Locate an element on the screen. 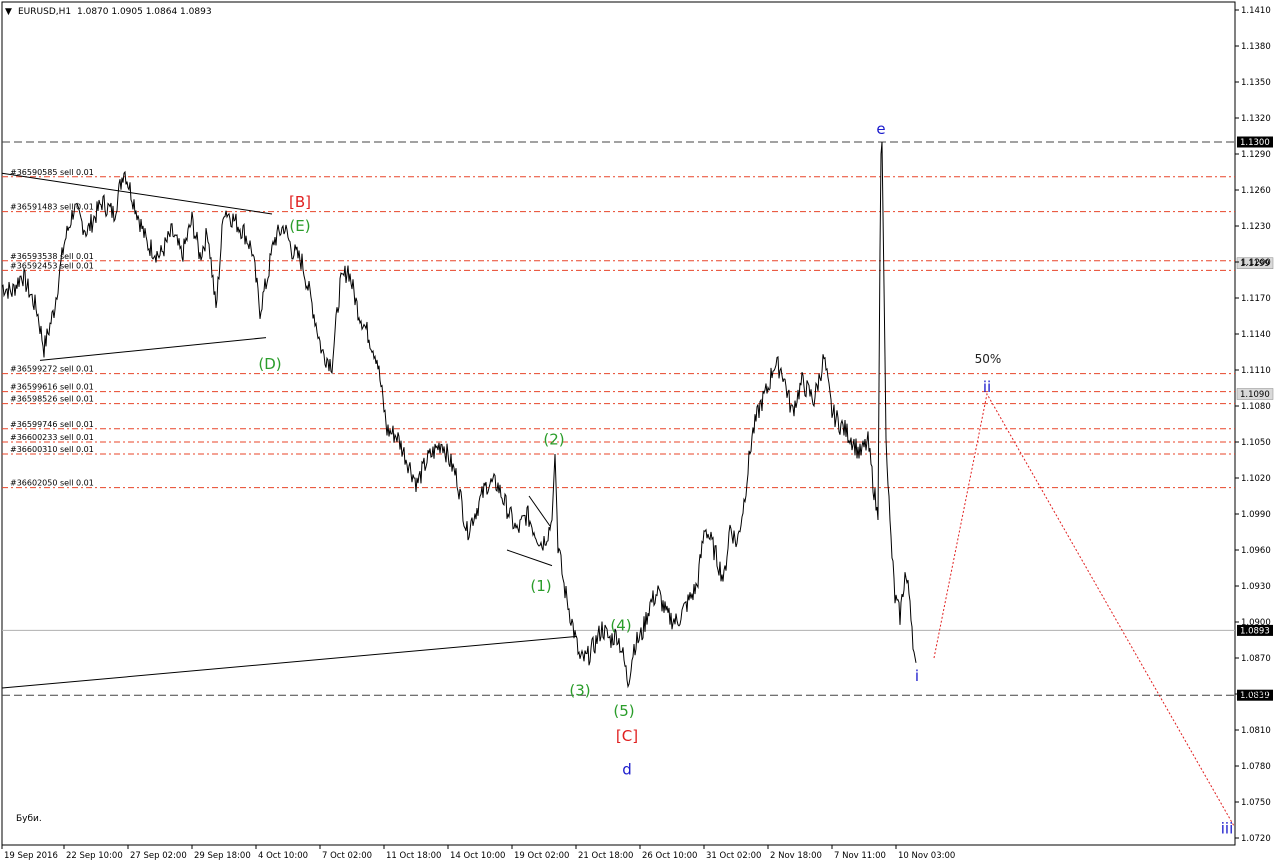 This screenshot has width=1276, height=866. wave-label: (5) is located at coordinates (623, 711).